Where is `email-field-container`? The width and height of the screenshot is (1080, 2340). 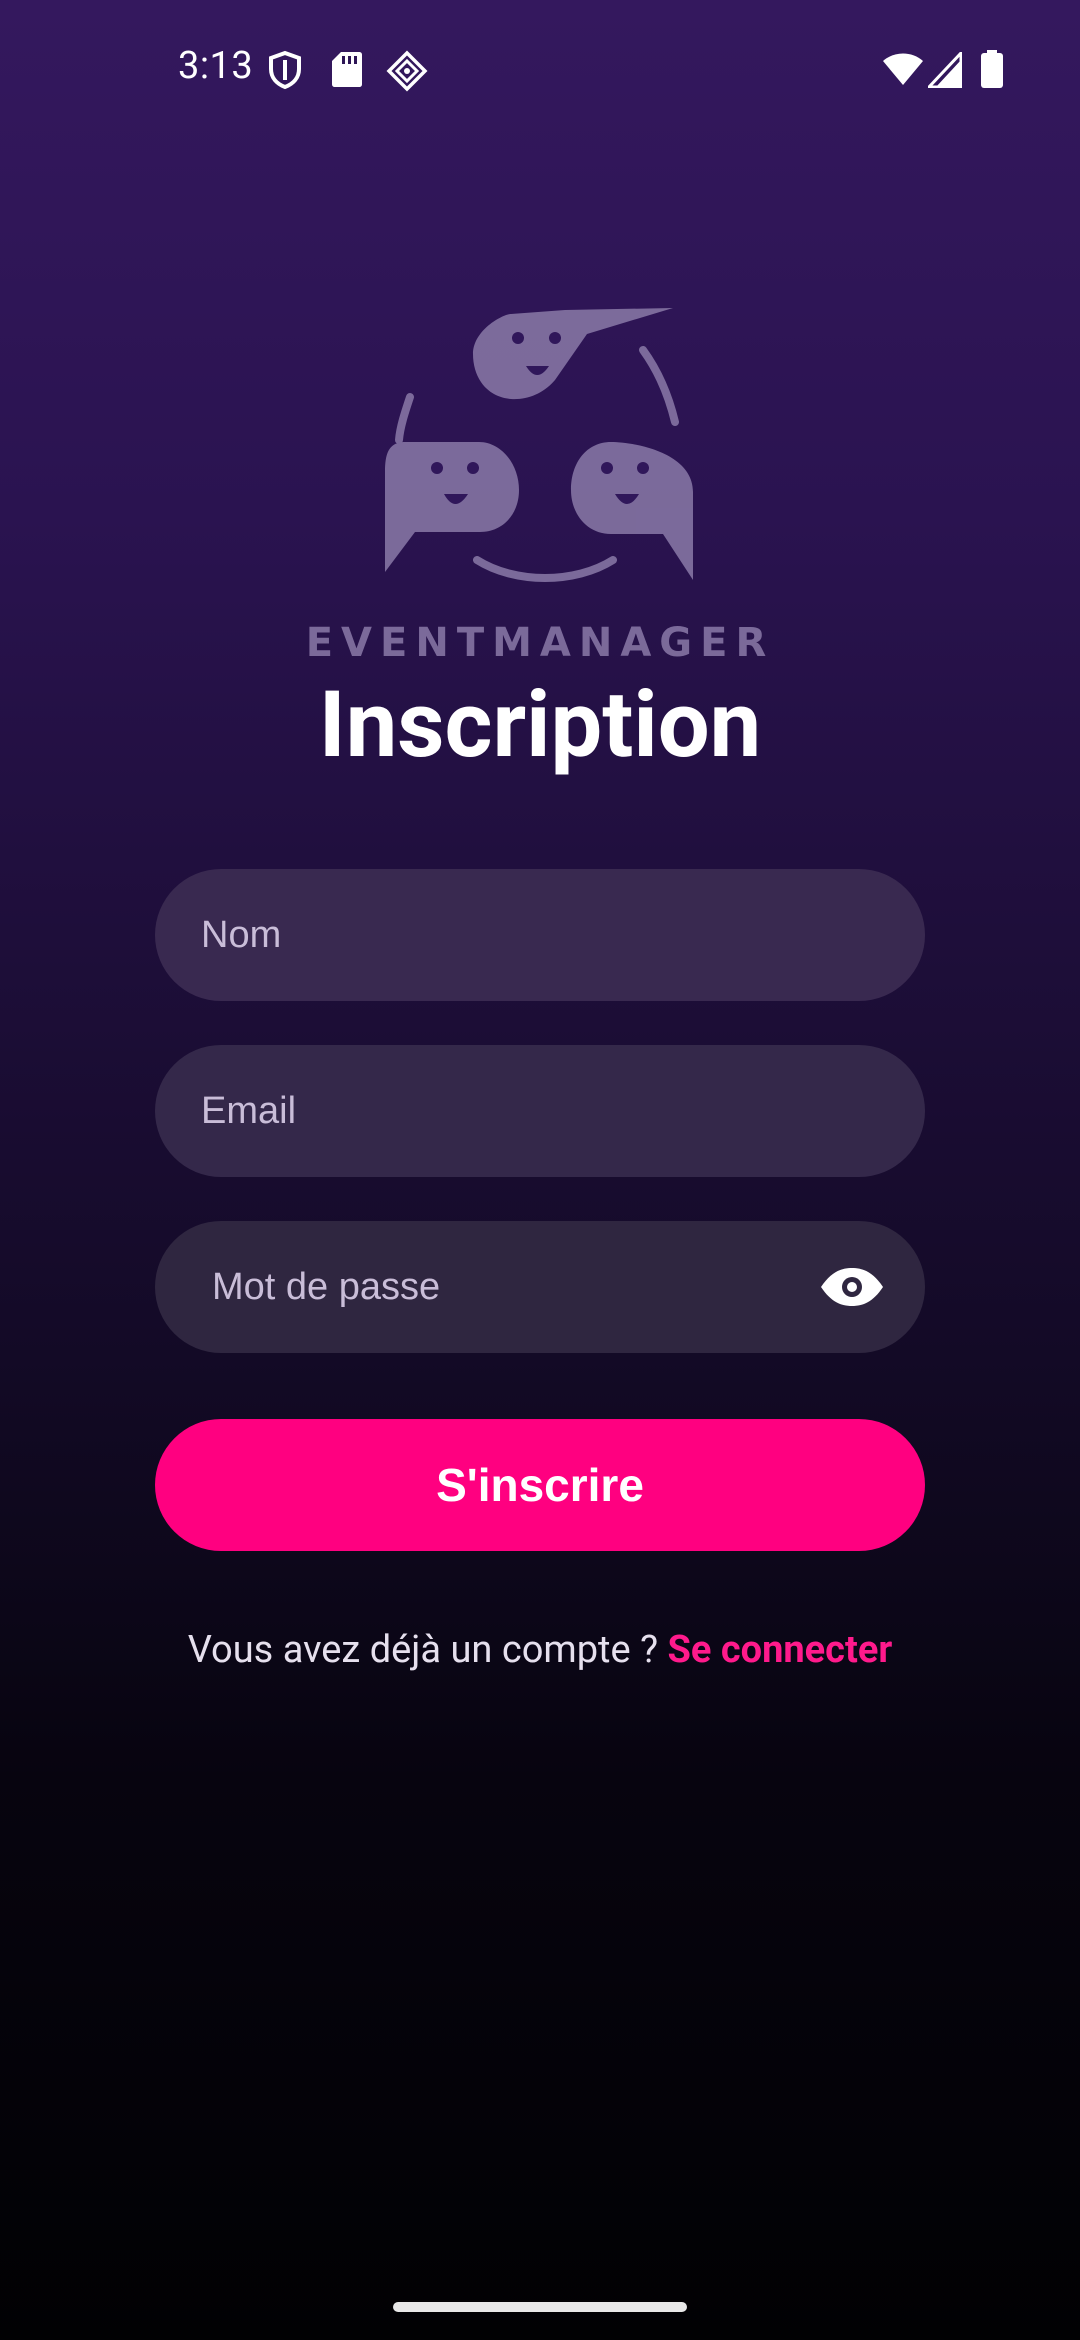
email-field-container is located at coordinates (540, 1111).